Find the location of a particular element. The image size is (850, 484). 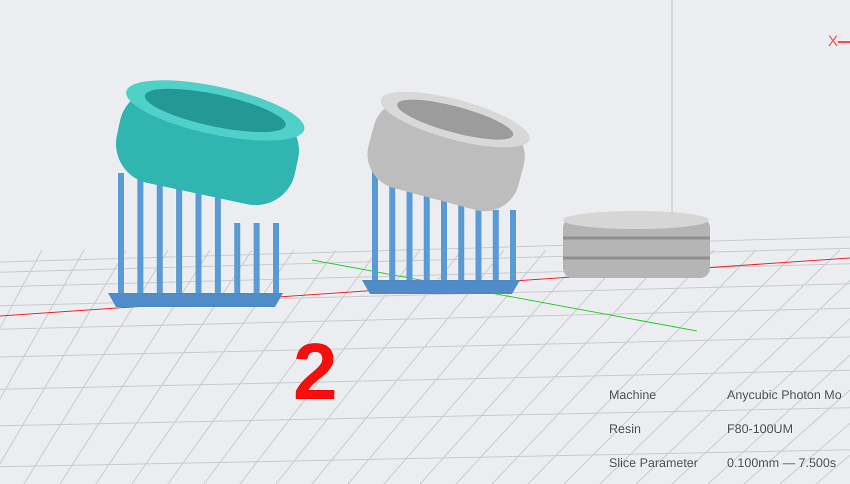

axis-label: X is located at coordinates (833, 41).